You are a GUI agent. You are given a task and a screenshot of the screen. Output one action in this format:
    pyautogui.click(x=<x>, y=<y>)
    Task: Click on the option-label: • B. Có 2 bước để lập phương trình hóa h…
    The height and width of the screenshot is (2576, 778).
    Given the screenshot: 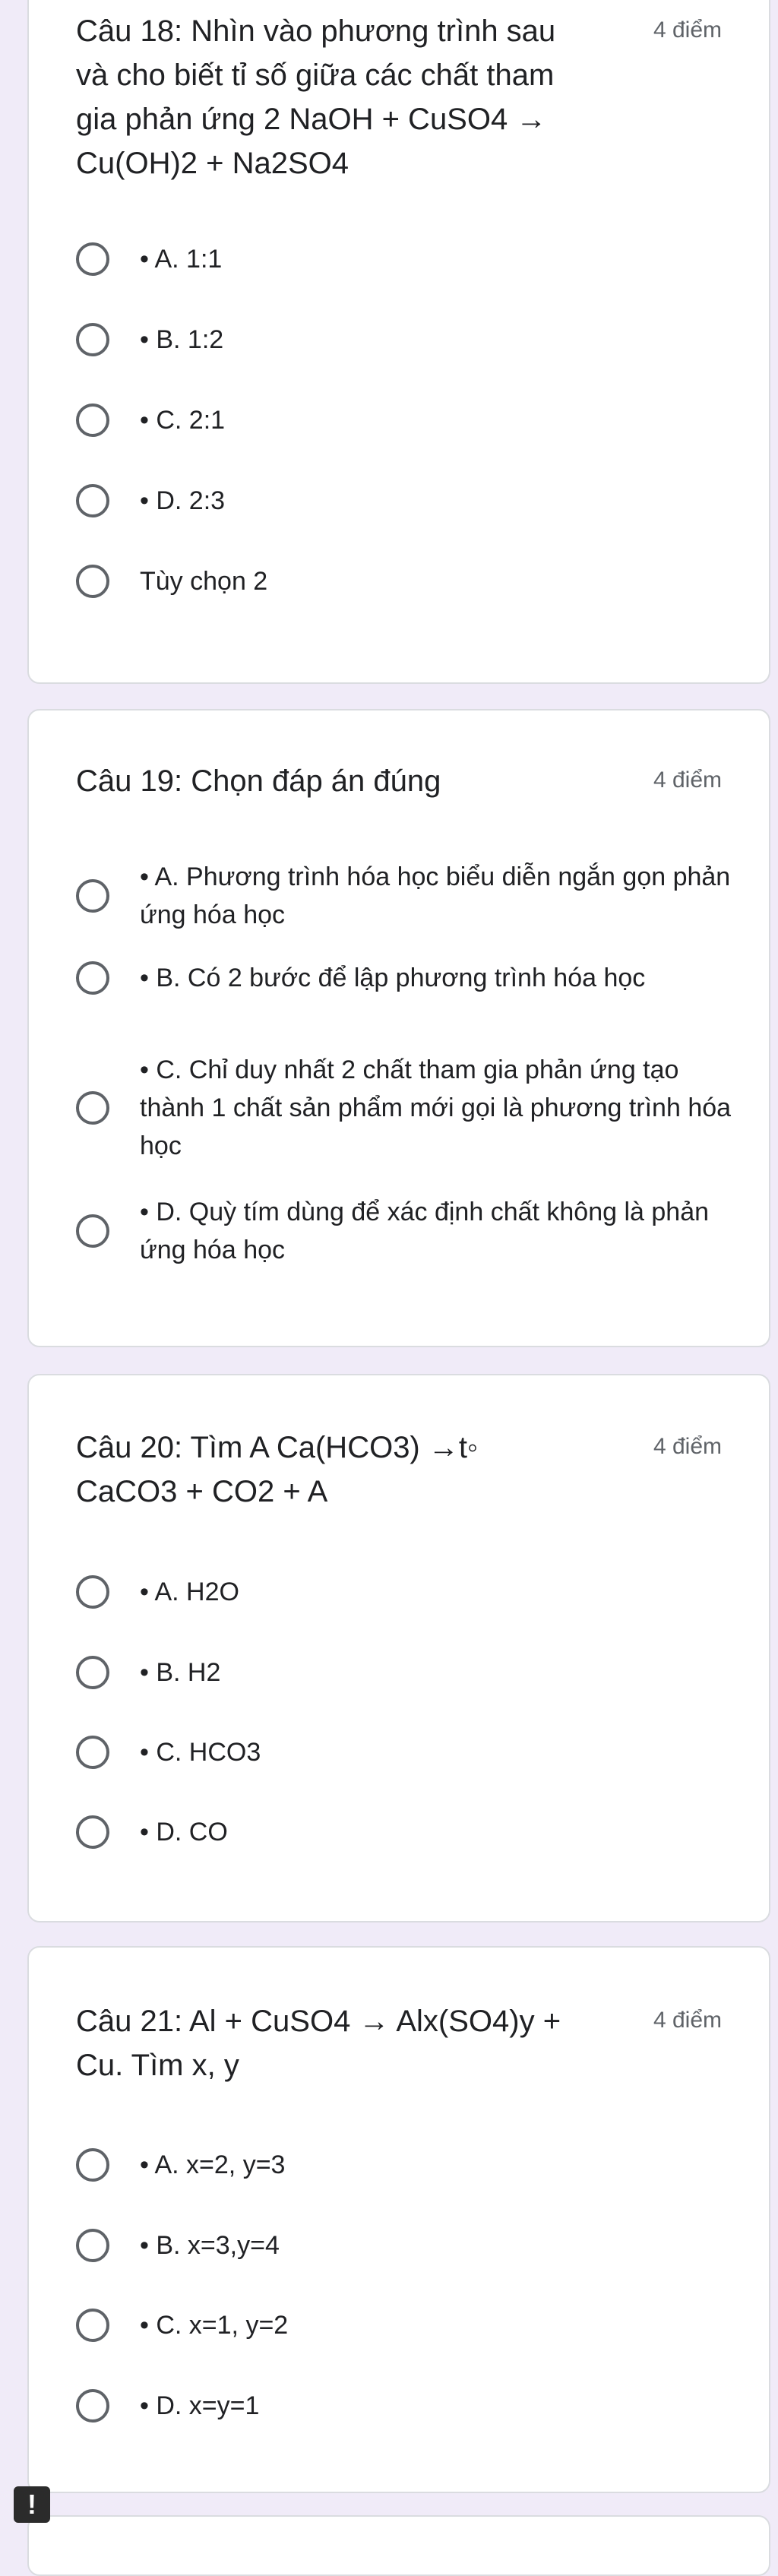 What is the action you would take?
    pyautogui.click(x=393, y=978)
    